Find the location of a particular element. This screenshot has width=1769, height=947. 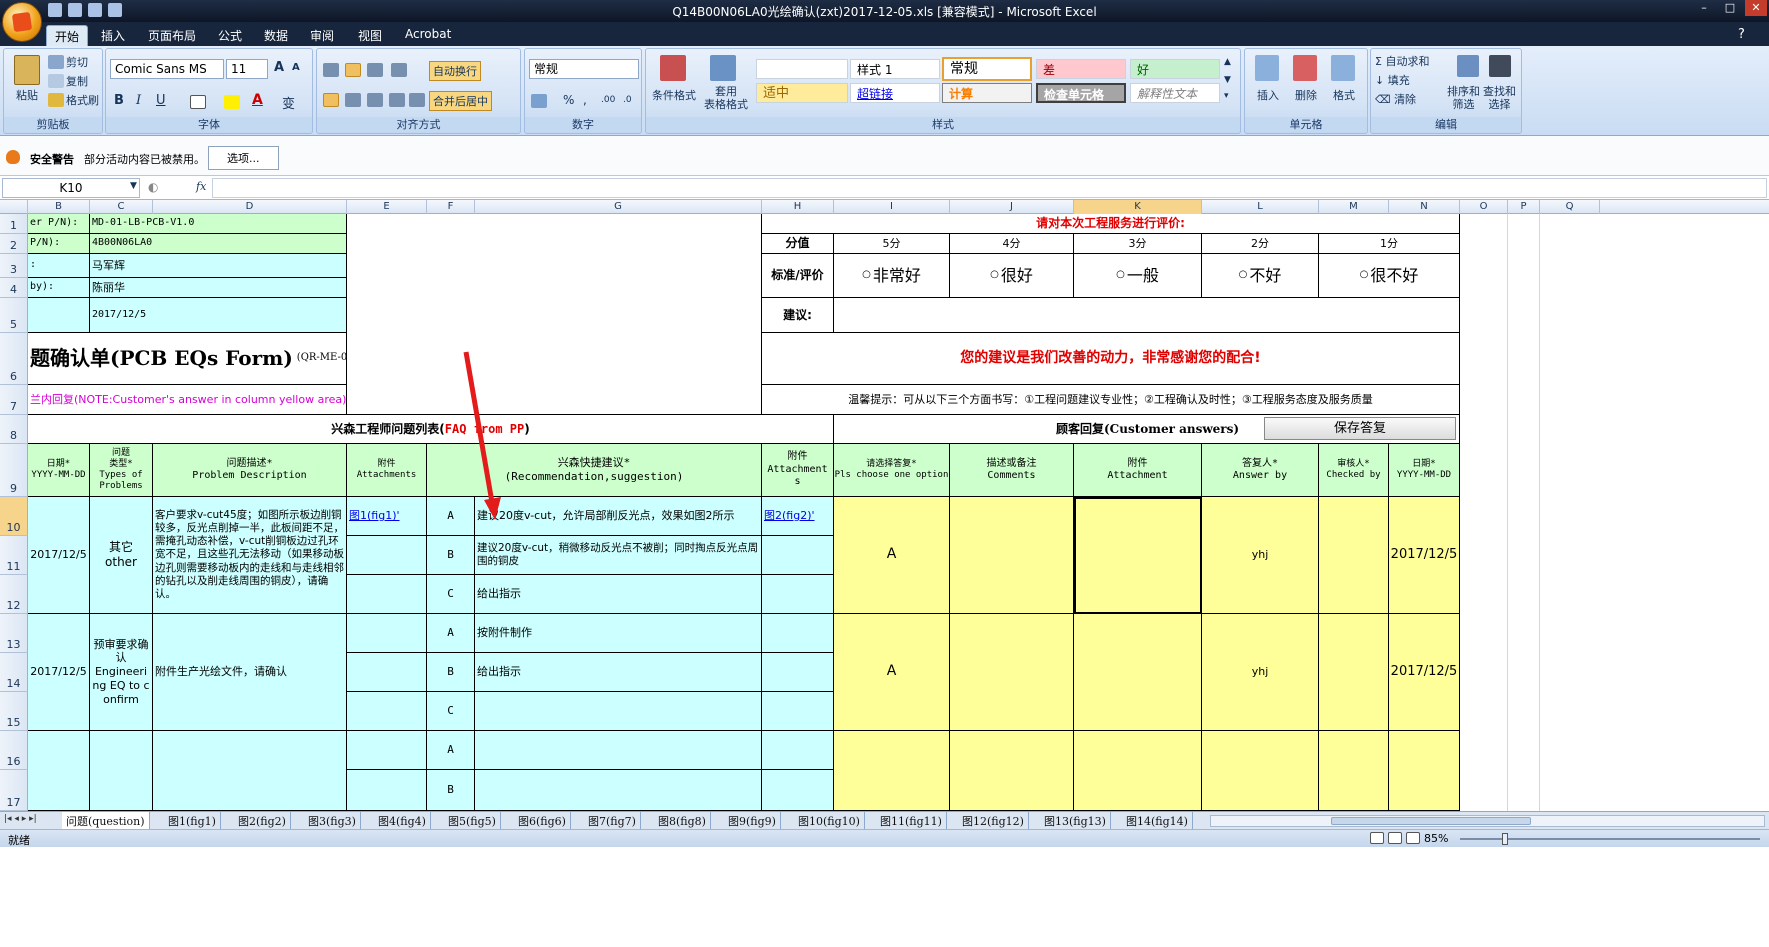

shrink-font-button: A is located at coordinates (296, 67).